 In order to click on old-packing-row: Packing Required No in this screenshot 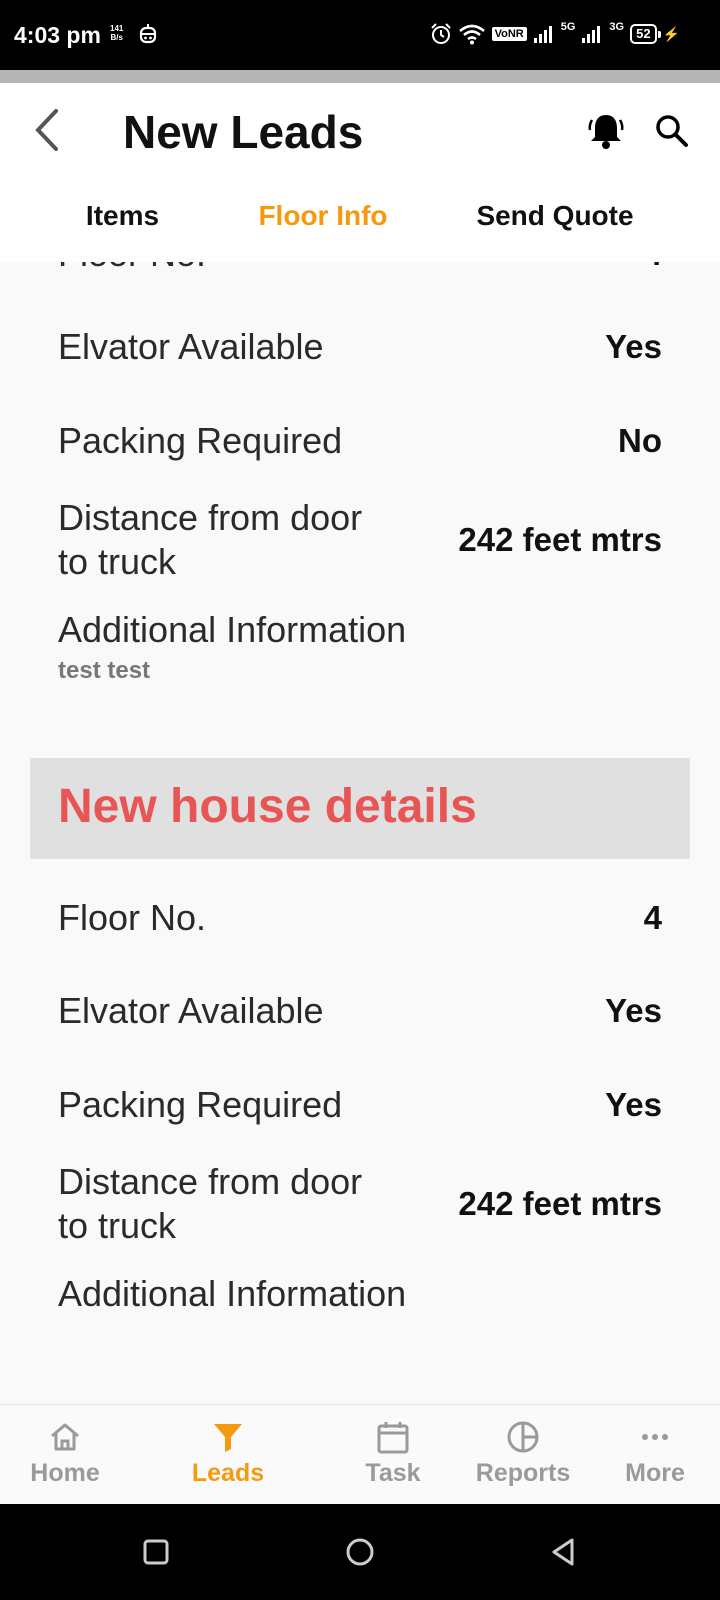, I will do `click(360, 441)`.